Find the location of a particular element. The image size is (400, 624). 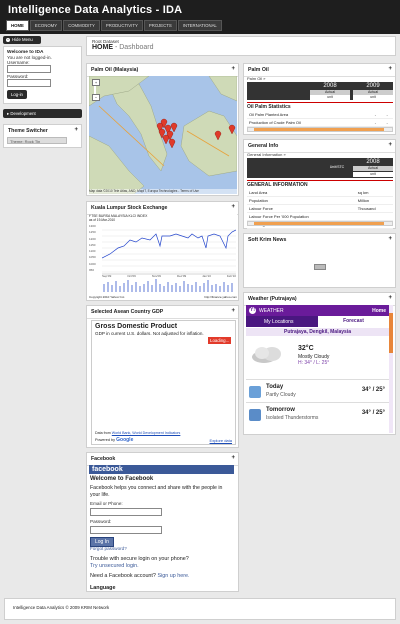

partly-cloudy-icon is located at coordinates (255, 392).